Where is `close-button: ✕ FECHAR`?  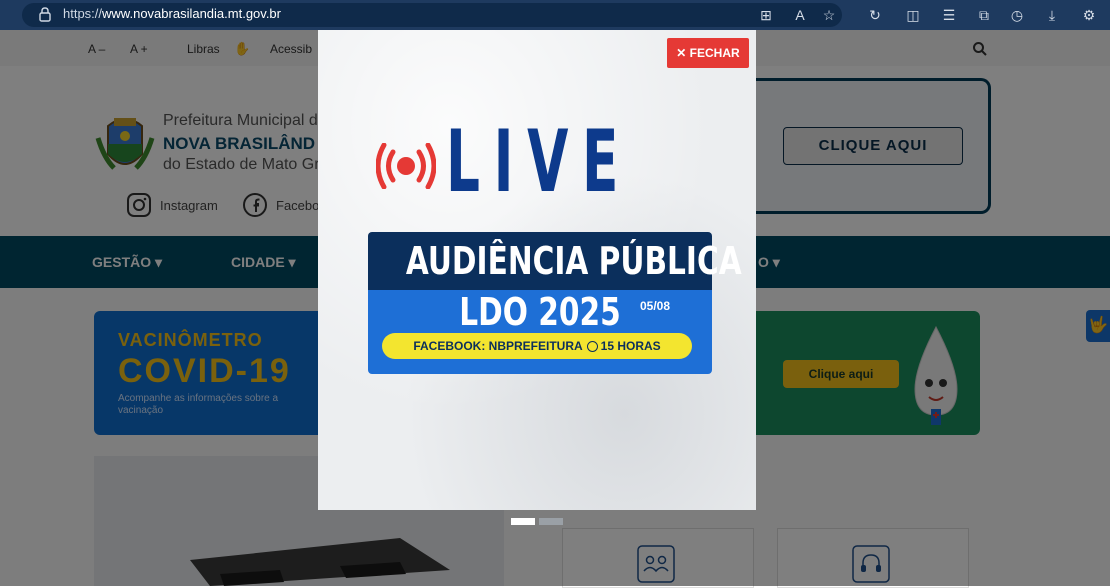 close-button: ✕ FECHAR is located at coordinates (708, 53).